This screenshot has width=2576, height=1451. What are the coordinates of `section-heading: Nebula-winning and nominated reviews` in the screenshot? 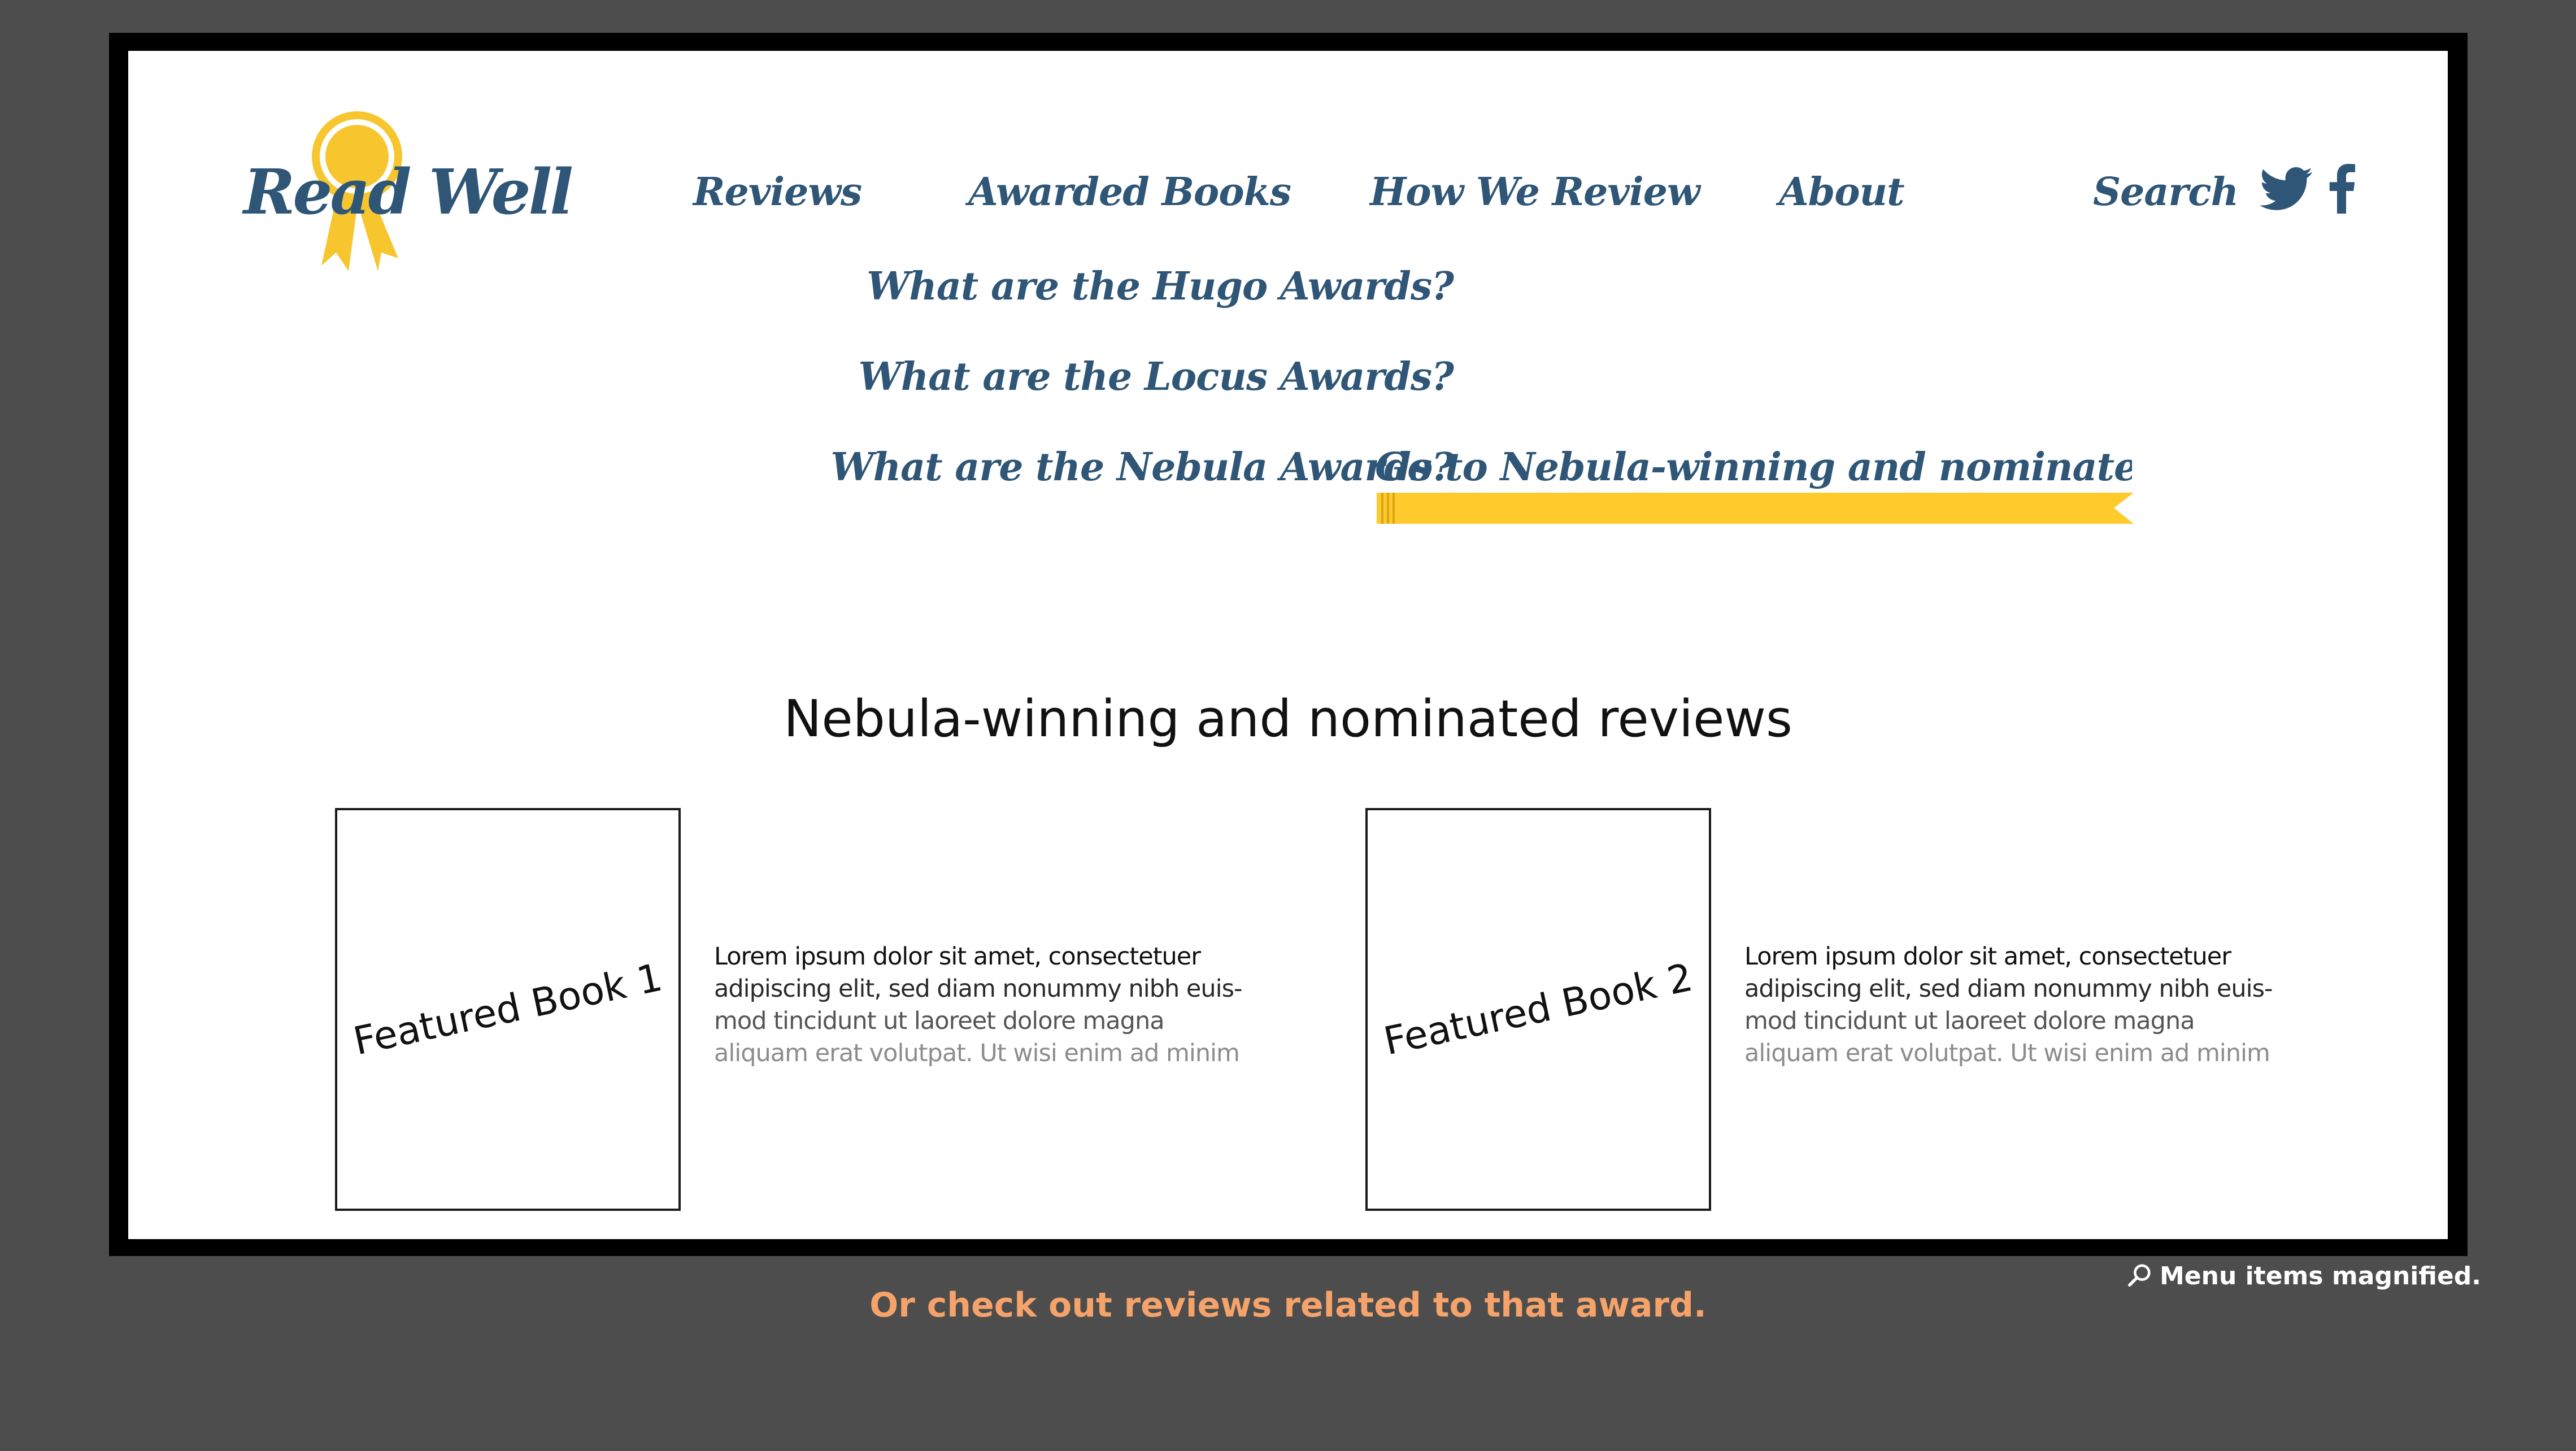 It's located at (1288, 719).